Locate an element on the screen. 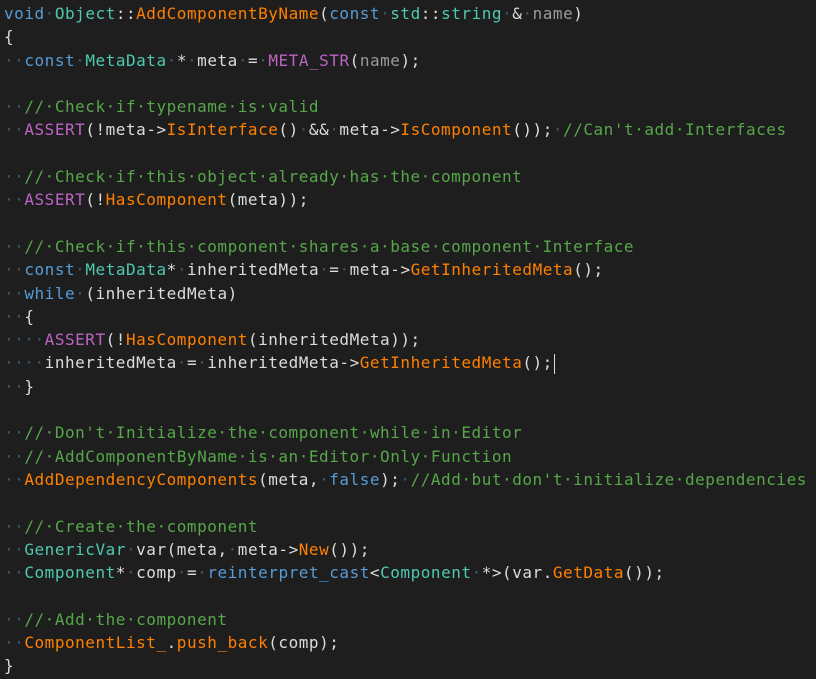 Image resolution: width=816 pixels, height=679 pixels. text-token: meta-> is located at coordinates (380, 270).